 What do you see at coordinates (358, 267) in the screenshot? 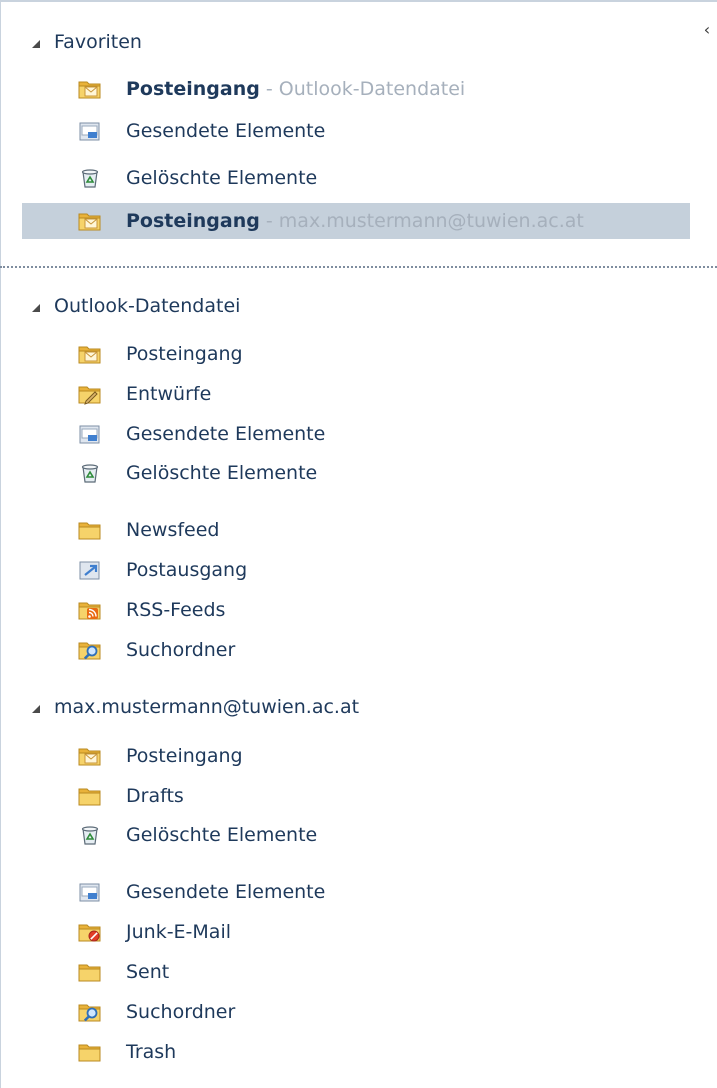
I see `favorites-divider` at bounding box center [358, 267].